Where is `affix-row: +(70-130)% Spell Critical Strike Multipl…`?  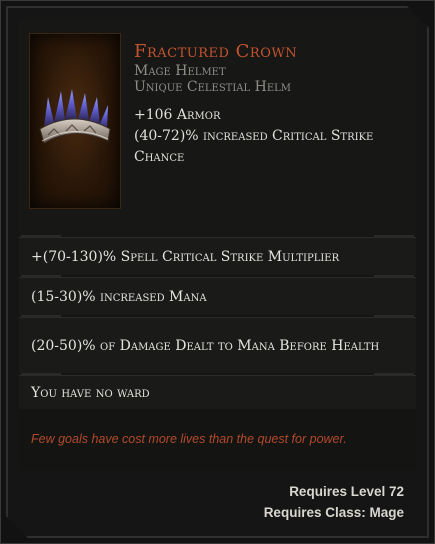 affix-row: +(70-130)% Spell Critical Strike Multipl… is located at coordinates (217, 256).